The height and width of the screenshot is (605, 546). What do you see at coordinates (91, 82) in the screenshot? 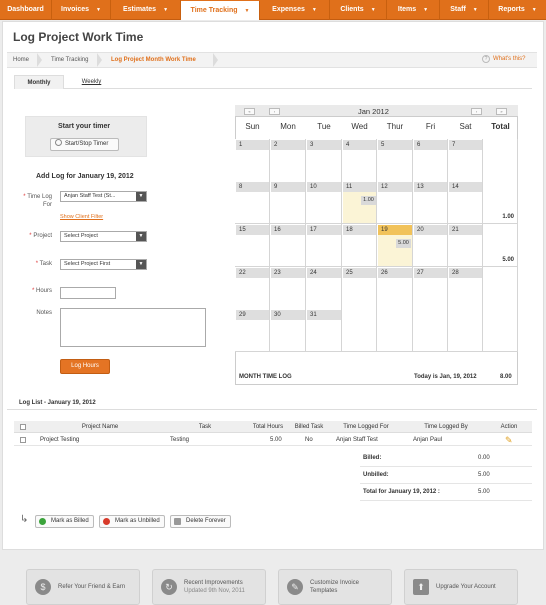
I see `tab-weekly: Weekly` at bounding box center [91, 82].